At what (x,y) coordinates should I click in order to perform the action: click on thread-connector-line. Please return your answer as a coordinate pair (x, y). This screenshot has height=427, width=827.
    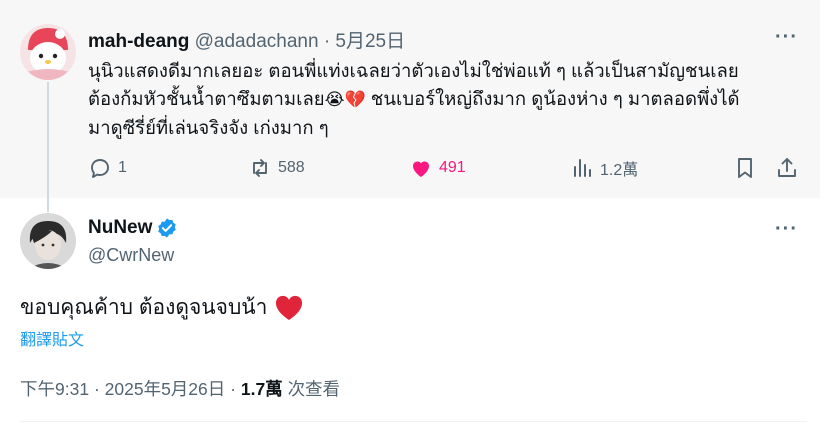
    Looking at the image, I should click on (48, 147).